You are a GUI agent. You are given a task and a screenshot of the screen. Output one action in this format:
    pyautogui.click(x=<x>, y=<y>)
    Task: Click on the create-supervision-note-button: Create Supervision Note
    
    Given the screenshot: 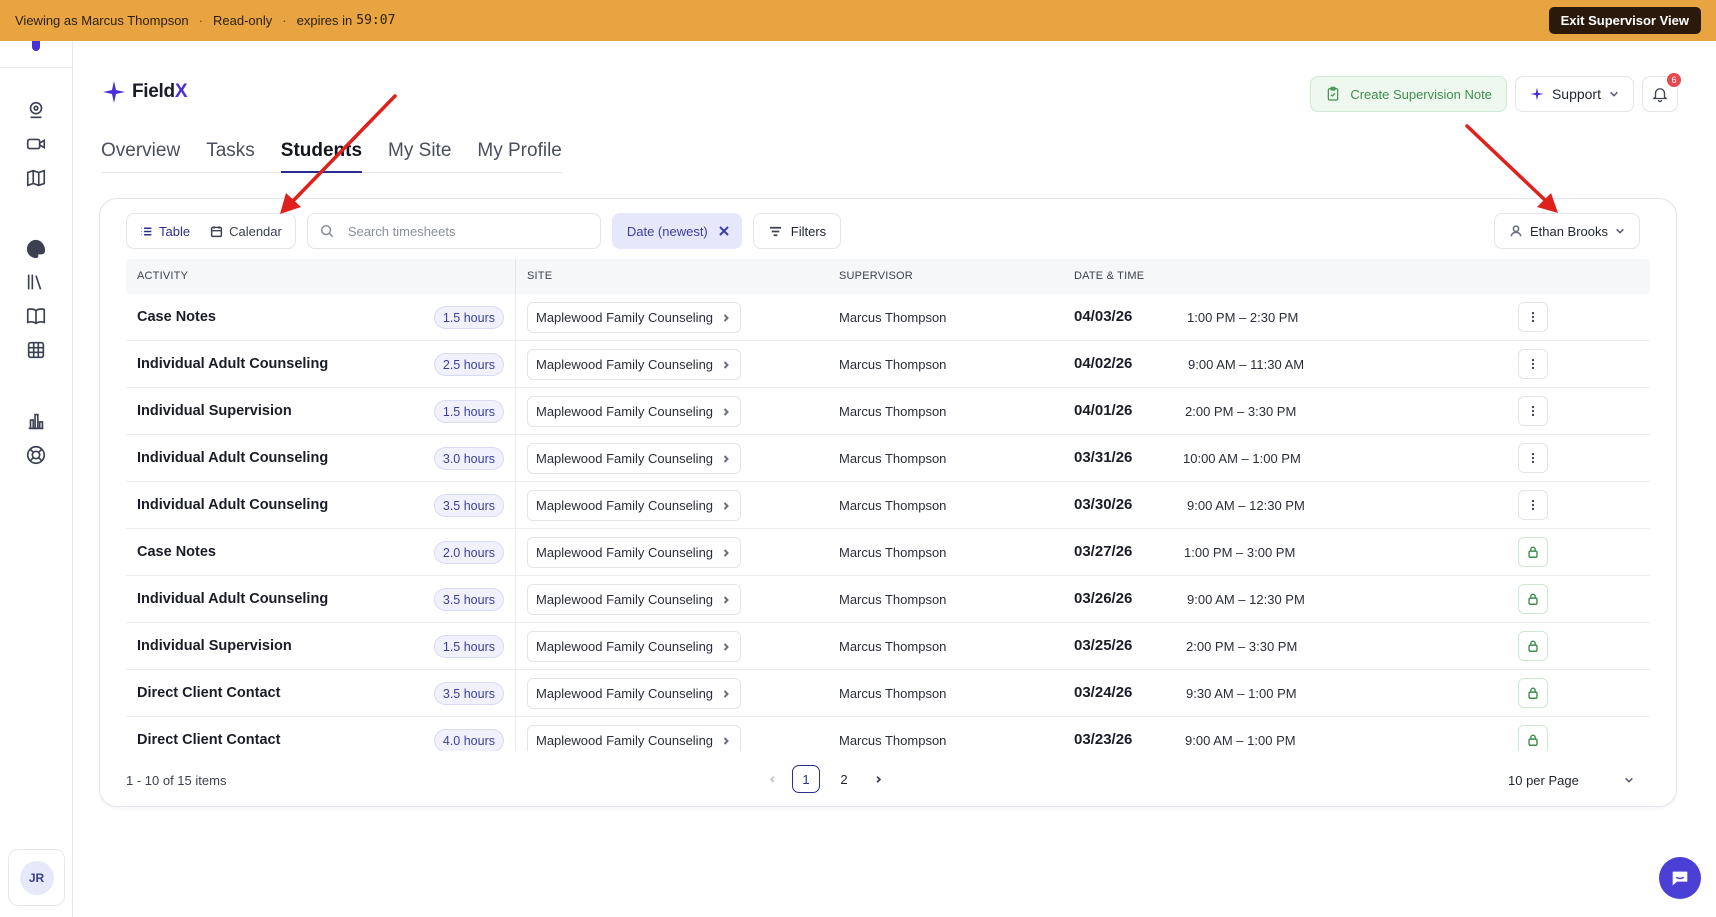 What is the action you would take?
    pyautogui.click(x=1408, y=94)
    